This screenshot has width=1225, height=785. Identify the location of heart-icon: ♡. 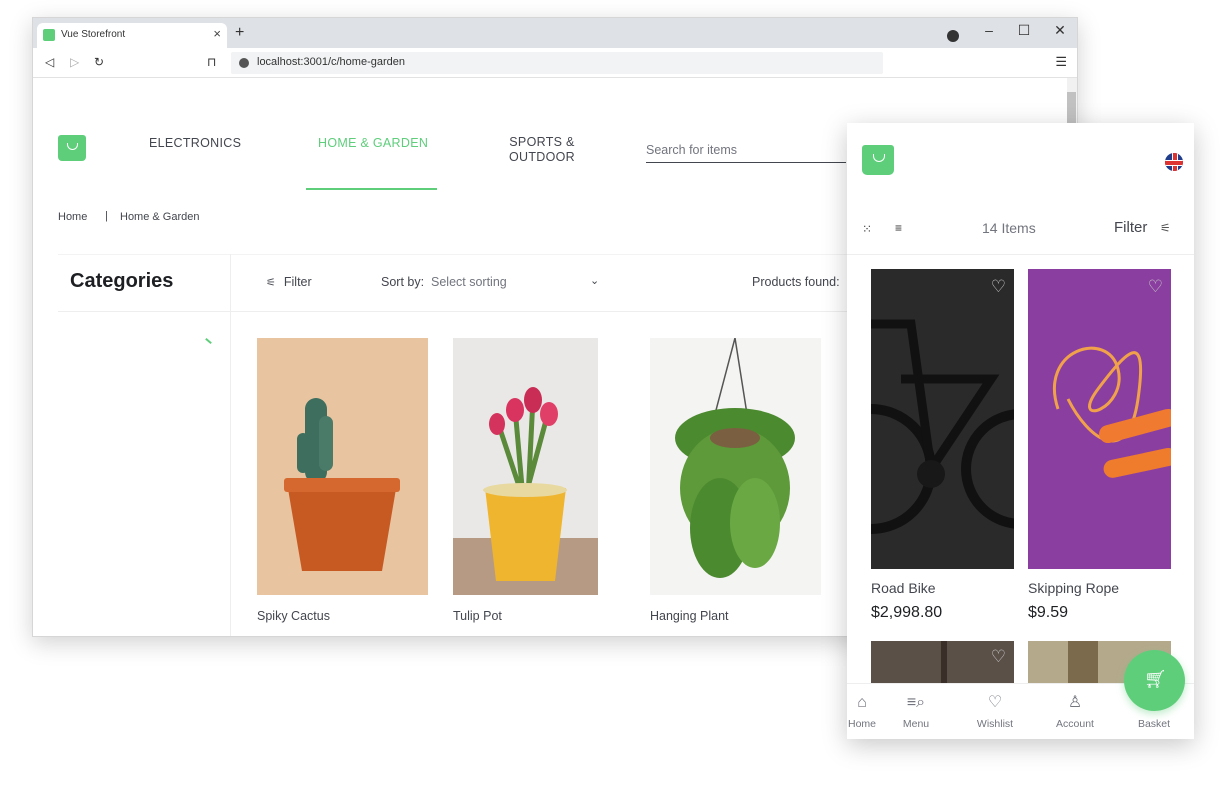
(995, 702).